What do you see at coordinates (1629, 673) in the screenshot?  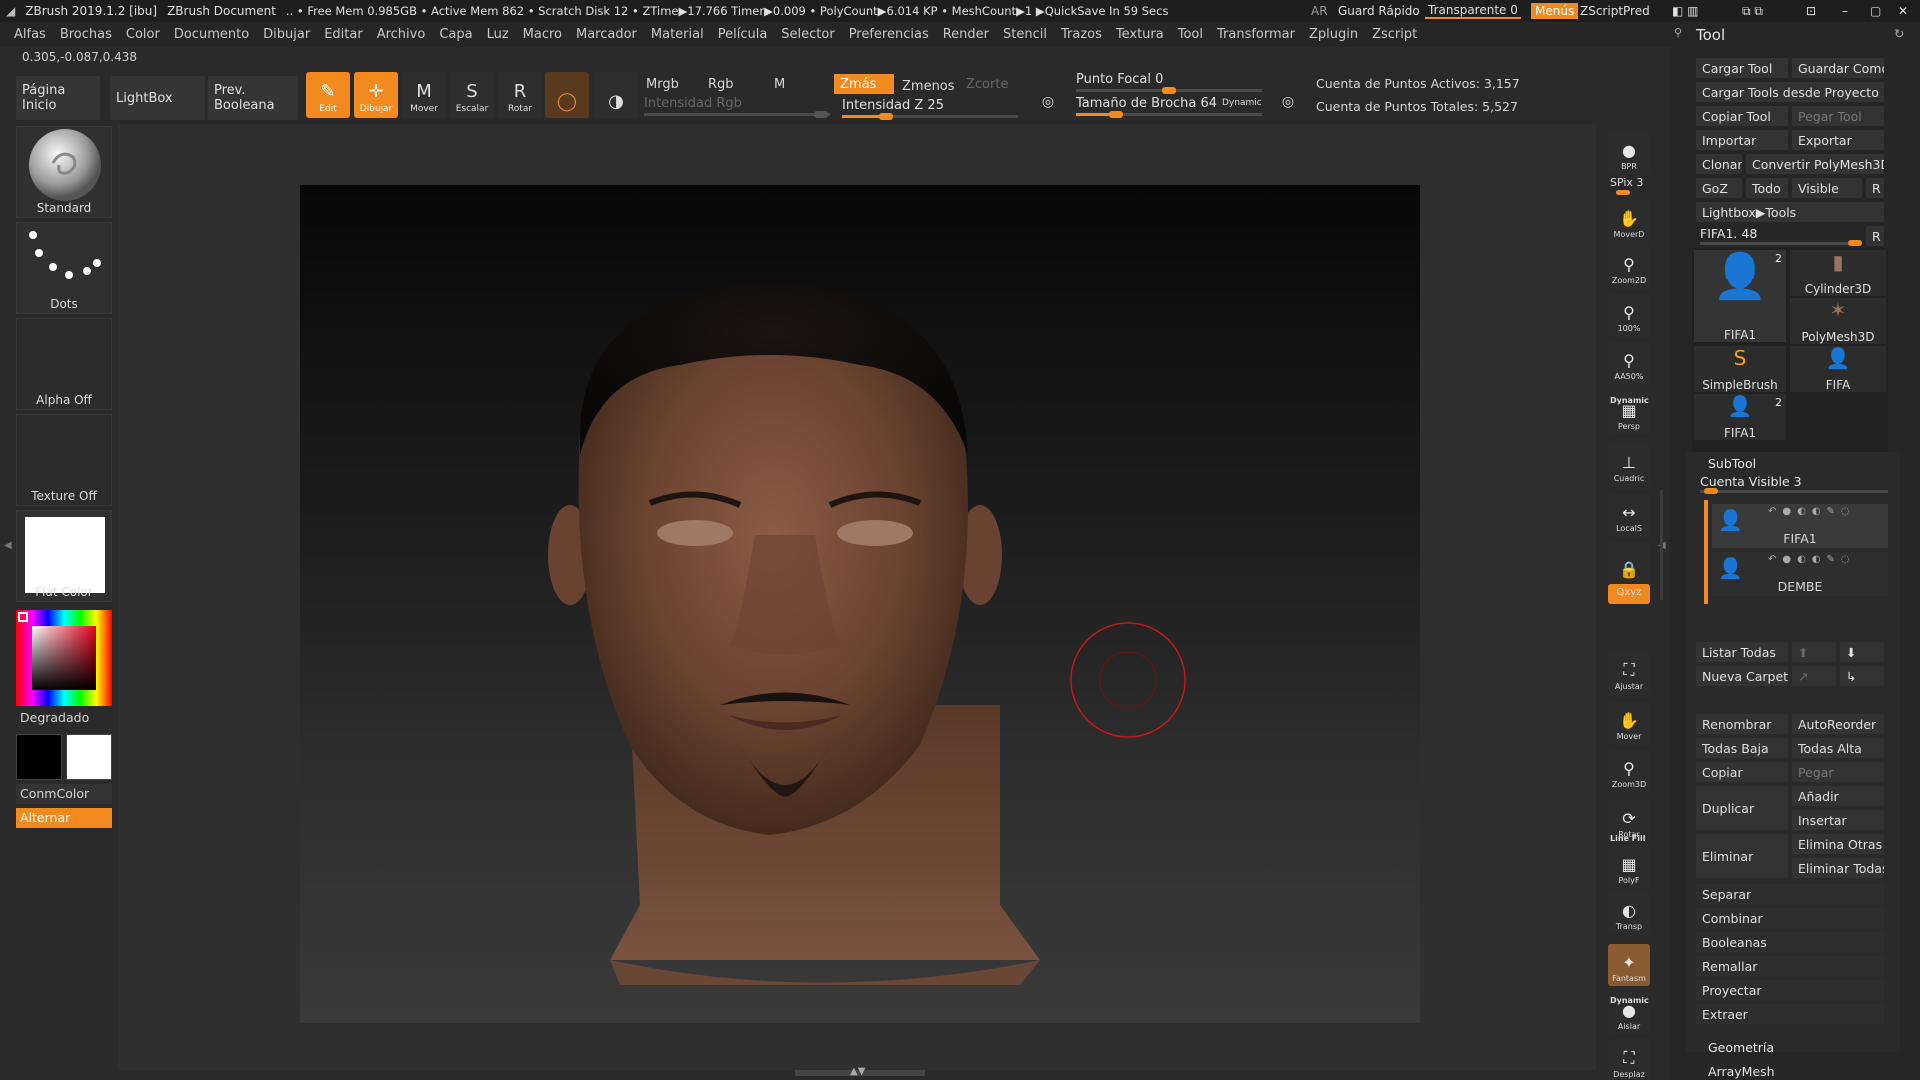 I see `frame-button: ⛶ Ajustar` at bounding box center [1629, 673].